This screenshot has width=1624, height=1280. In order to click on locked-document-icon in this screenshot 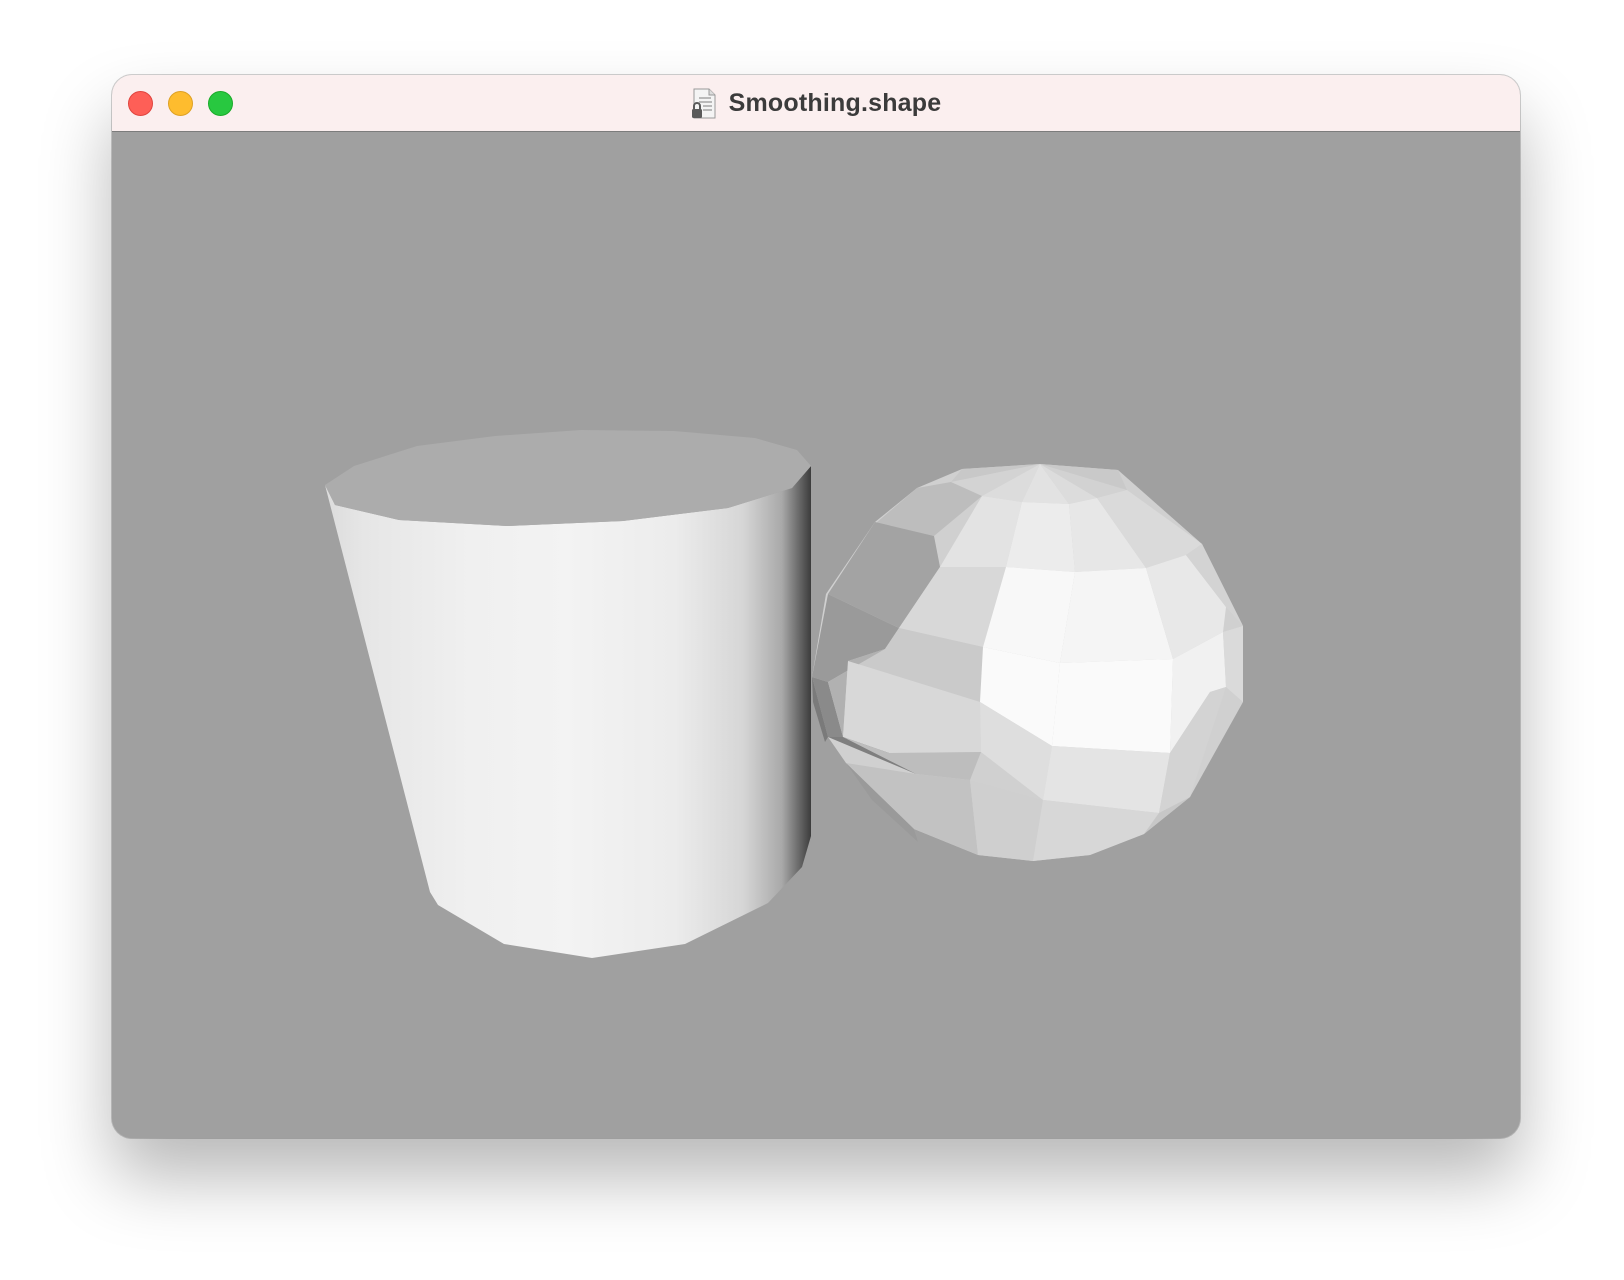, I will do `click(704, 104)`.